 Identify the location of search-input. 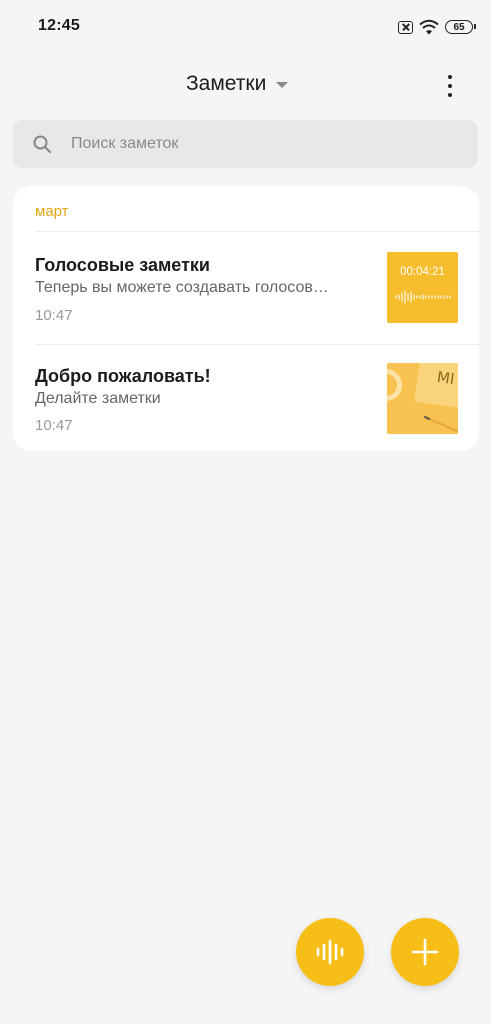
(261, 144).